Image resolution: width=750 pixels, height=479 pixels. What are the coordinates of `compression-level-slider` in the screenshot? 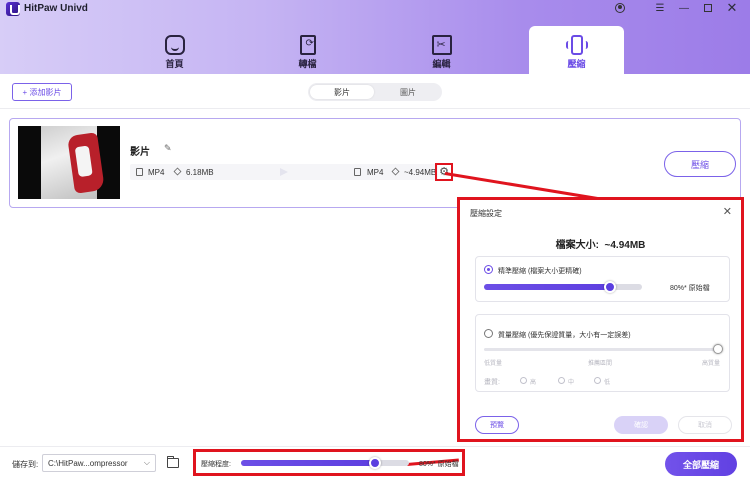 It's located at (325, 463).